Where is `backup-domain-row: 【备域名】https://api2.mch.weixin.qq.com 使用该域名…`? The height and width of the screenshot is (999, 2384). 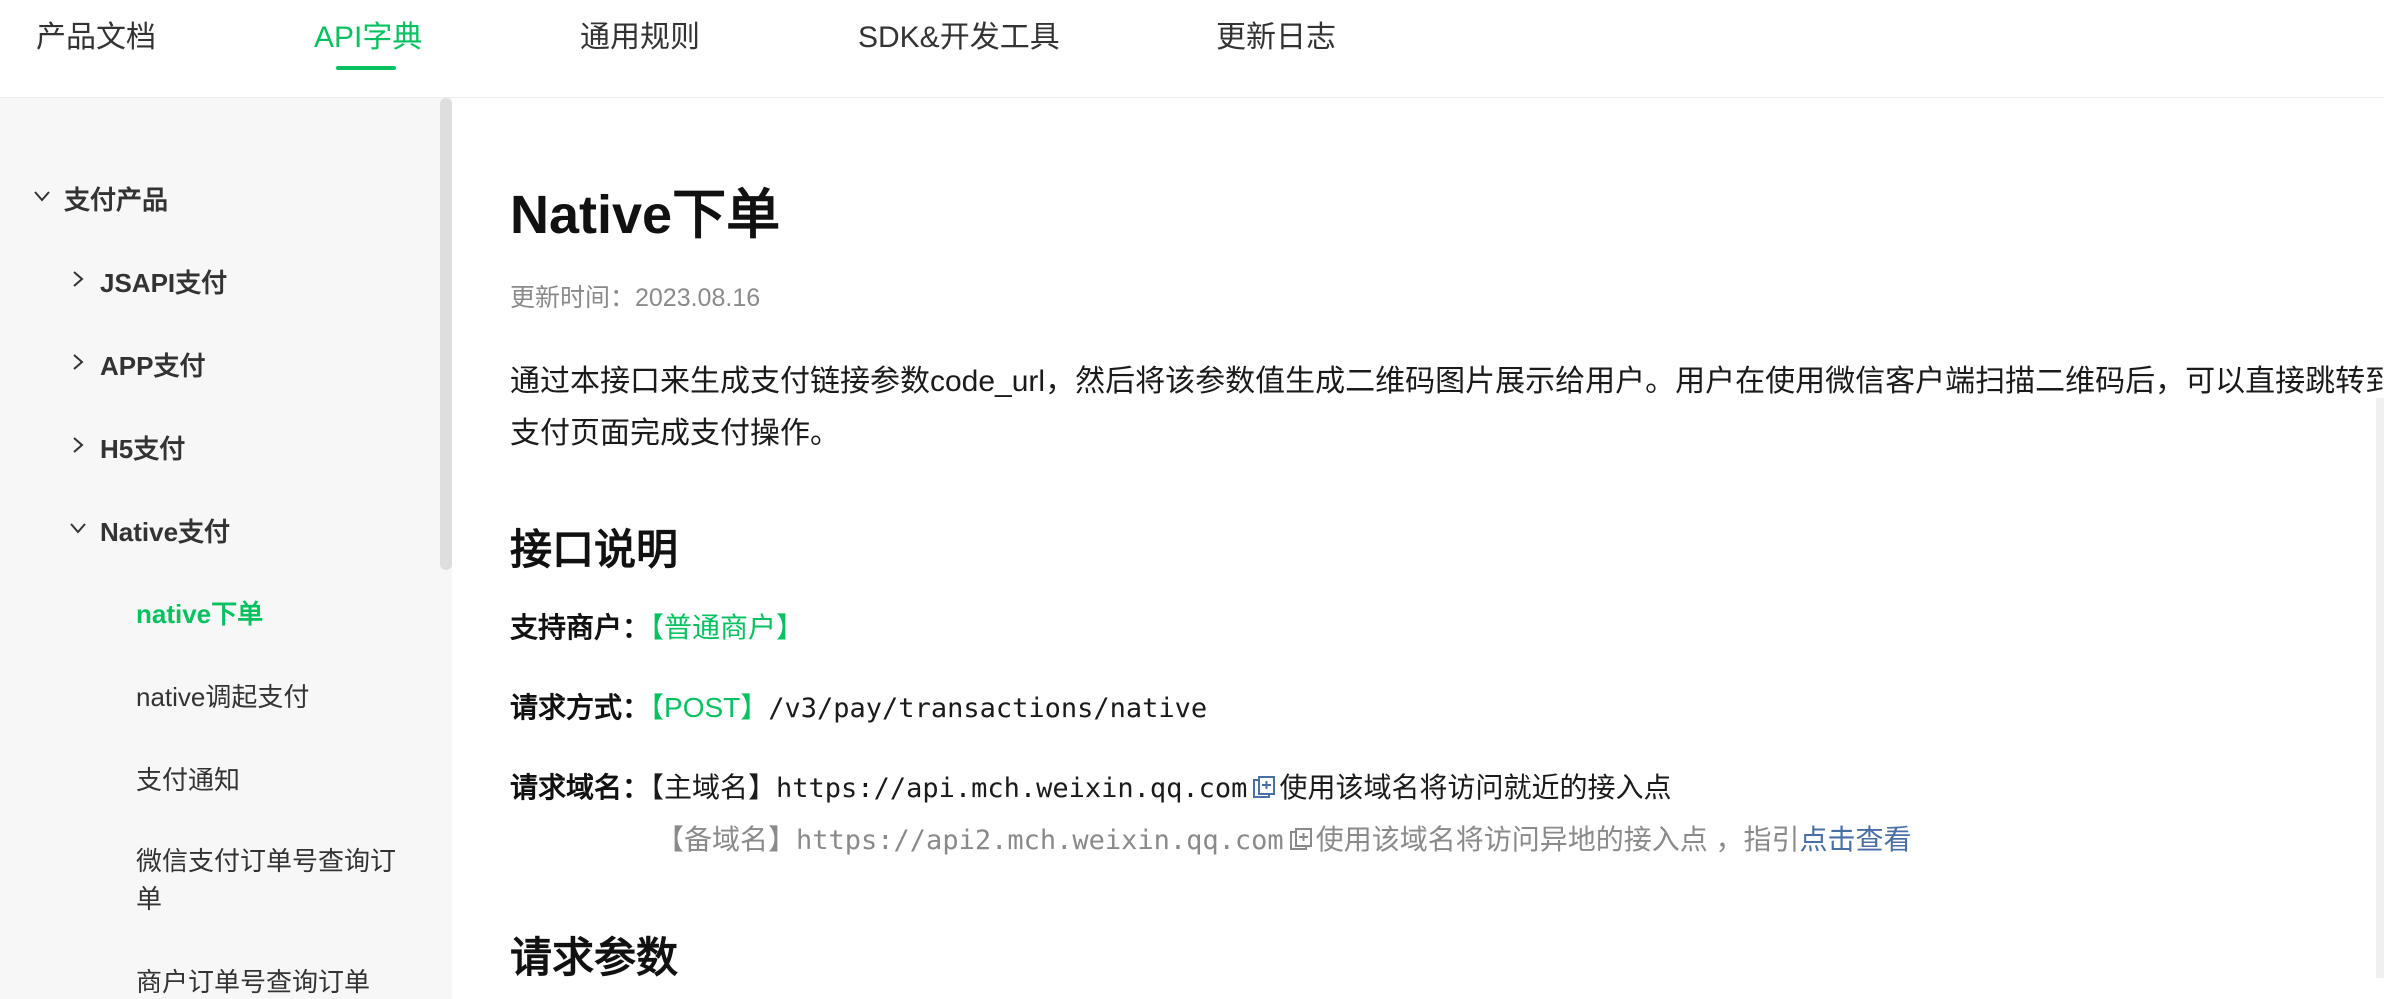 backup-domain-row: 【备域名】https://api2.mch.weixin.qq.com 使用该域名… is located at coordinates (1284, 838).